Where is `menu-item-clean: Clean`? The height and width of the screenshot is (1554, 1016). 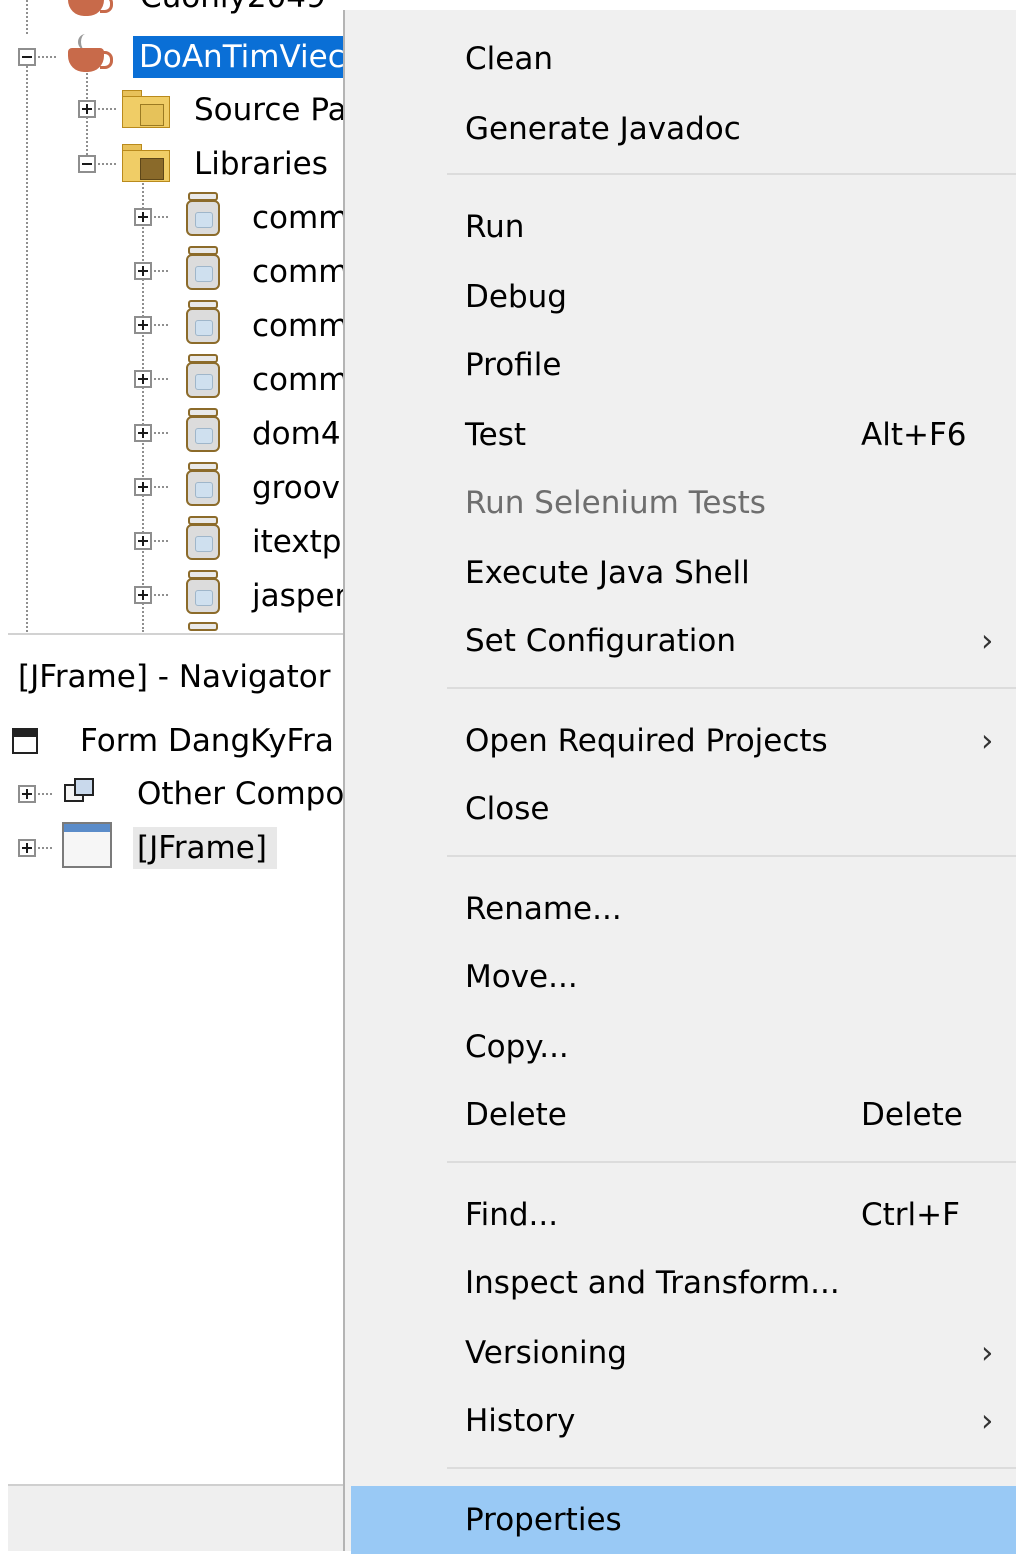
menu-item-clean: Clean is located at coordinates (680, 59).